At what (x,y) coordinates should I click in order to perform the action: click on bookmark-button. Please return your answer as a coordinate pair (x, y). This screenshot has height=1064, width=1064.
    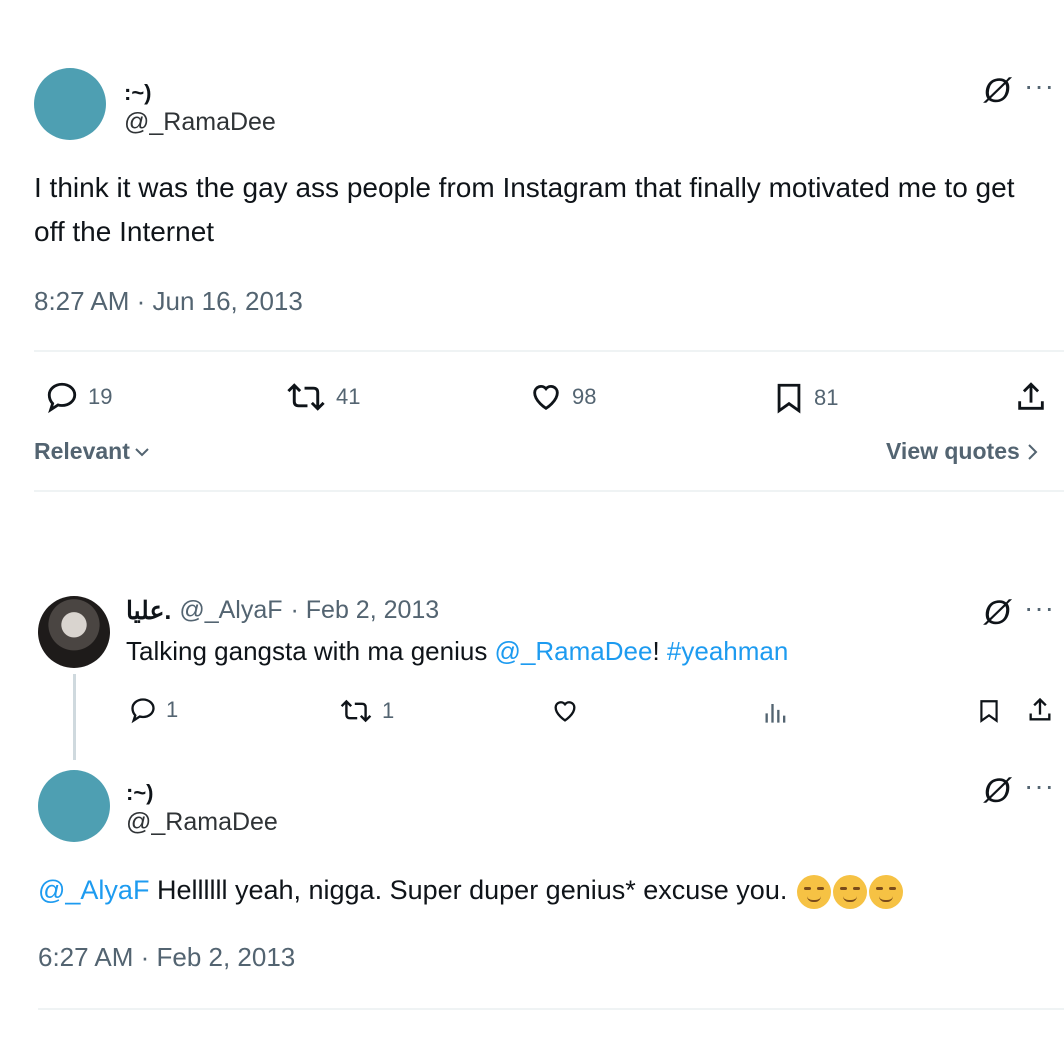
    Looking at the image, I should click on (989, 711).